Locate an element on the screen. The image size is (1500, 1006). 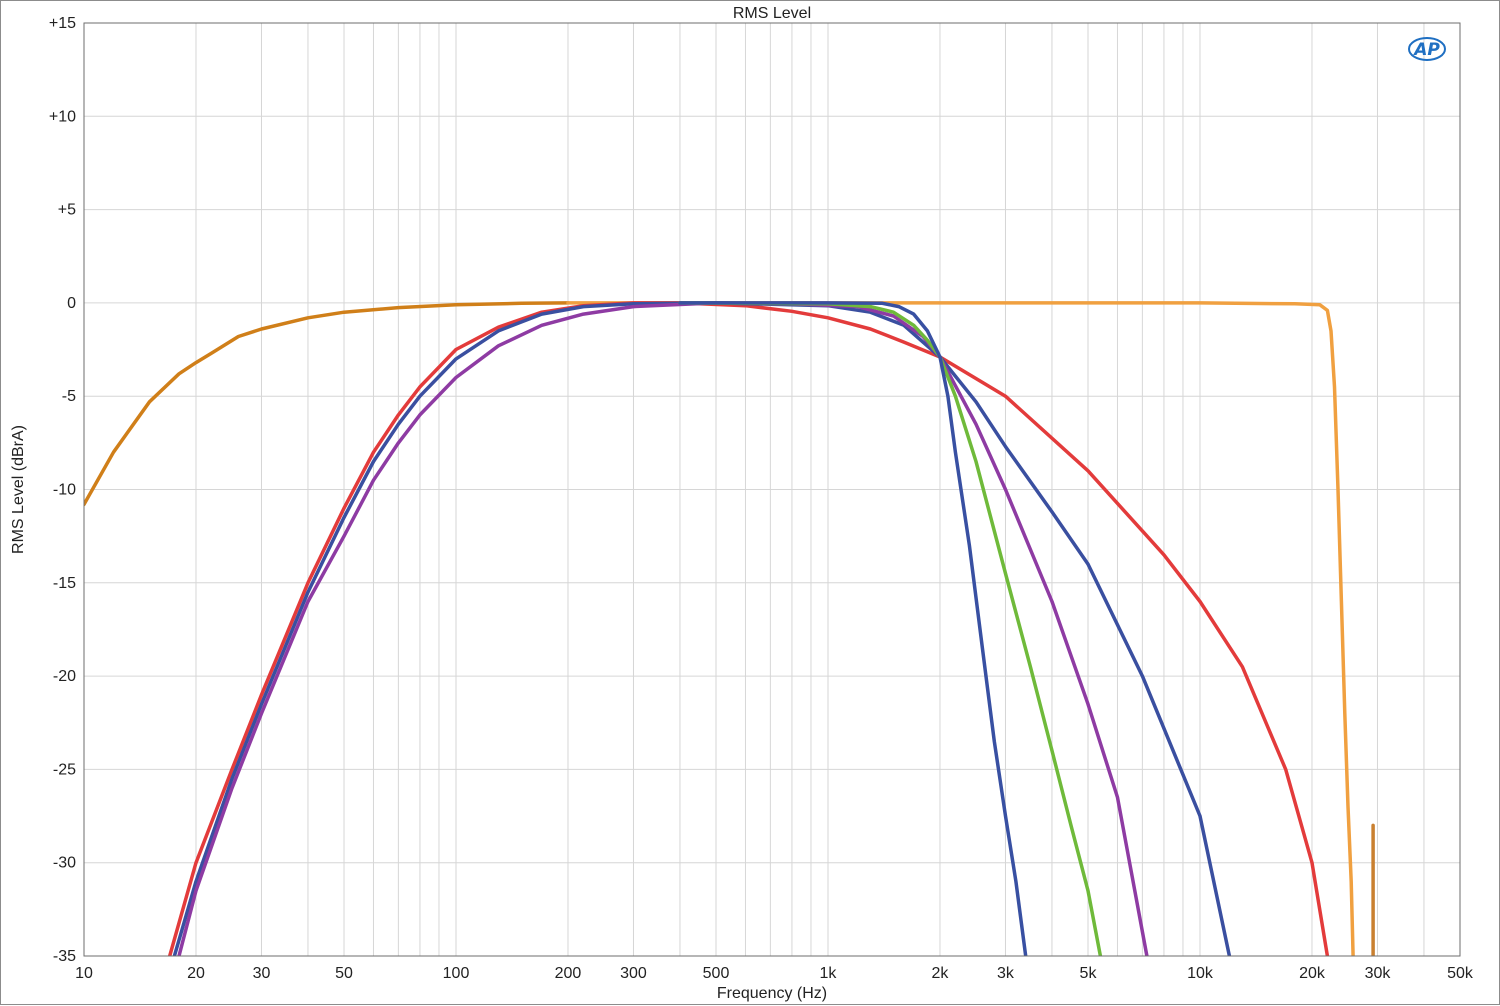
x-tick-label: 10 is located at coordinates (84, 973).